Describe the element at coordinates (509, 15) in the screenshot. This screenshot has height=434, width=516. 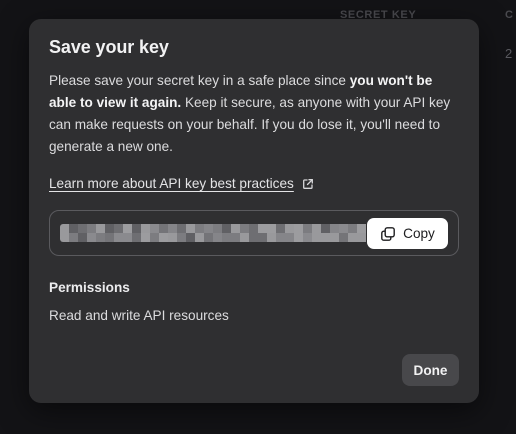
I see `column-header-partial: C` at that location.